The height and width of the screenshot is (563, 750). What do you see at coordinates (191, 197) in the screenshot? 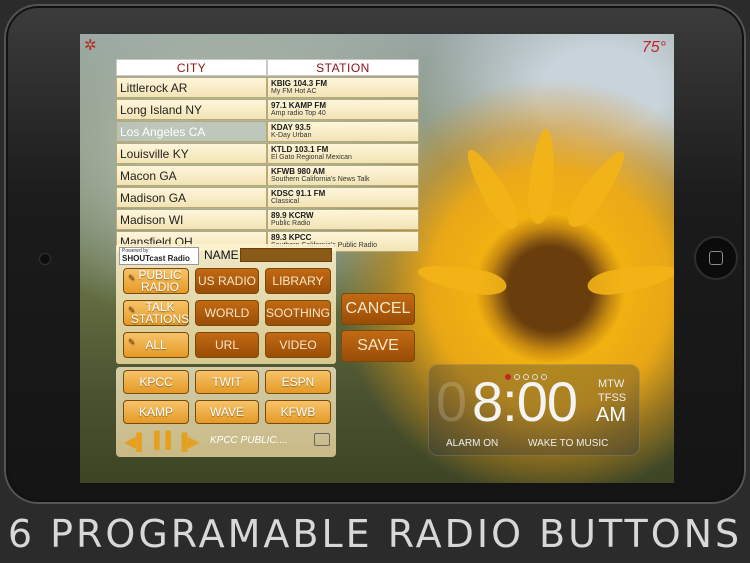
I see `city-cell: Madison GA` at bounding box center [191, 197].